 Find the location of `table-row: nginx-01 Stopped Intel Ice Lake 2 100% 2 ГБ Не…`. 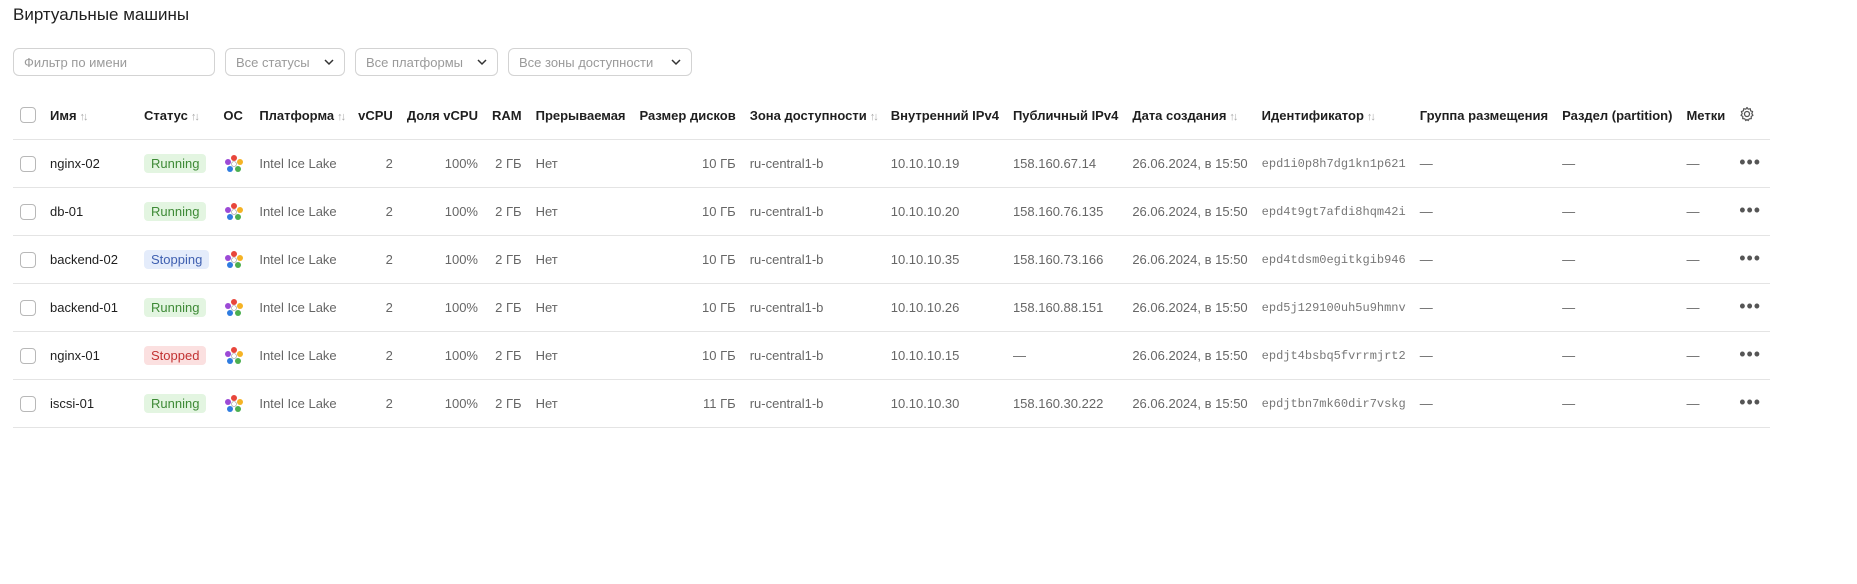

table-row: nginx-01 Stopped Intel Ice Lake 2 100% 2 ГБ Не… is located at coordinates (892, 355).